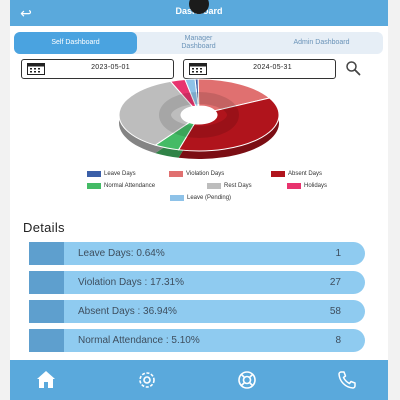 This screenshot has height=400, width=400. Describe the element at coordinates (120, 174) in the screenshot. I see `legend-label: Leave Days` at that location.